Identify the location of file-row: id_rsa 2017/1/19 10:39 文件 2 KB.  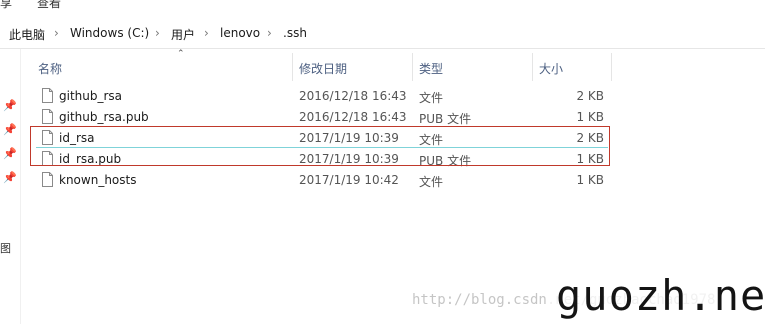
(320, 138).